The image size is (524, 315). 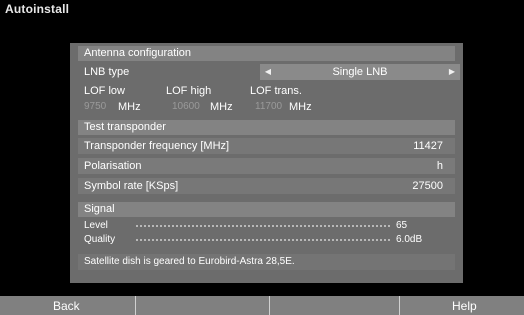 What do you see at coordinates (186, 106) in the screenshot?
I see `lof-high-value: 10600` at bounding box center [186, 106].